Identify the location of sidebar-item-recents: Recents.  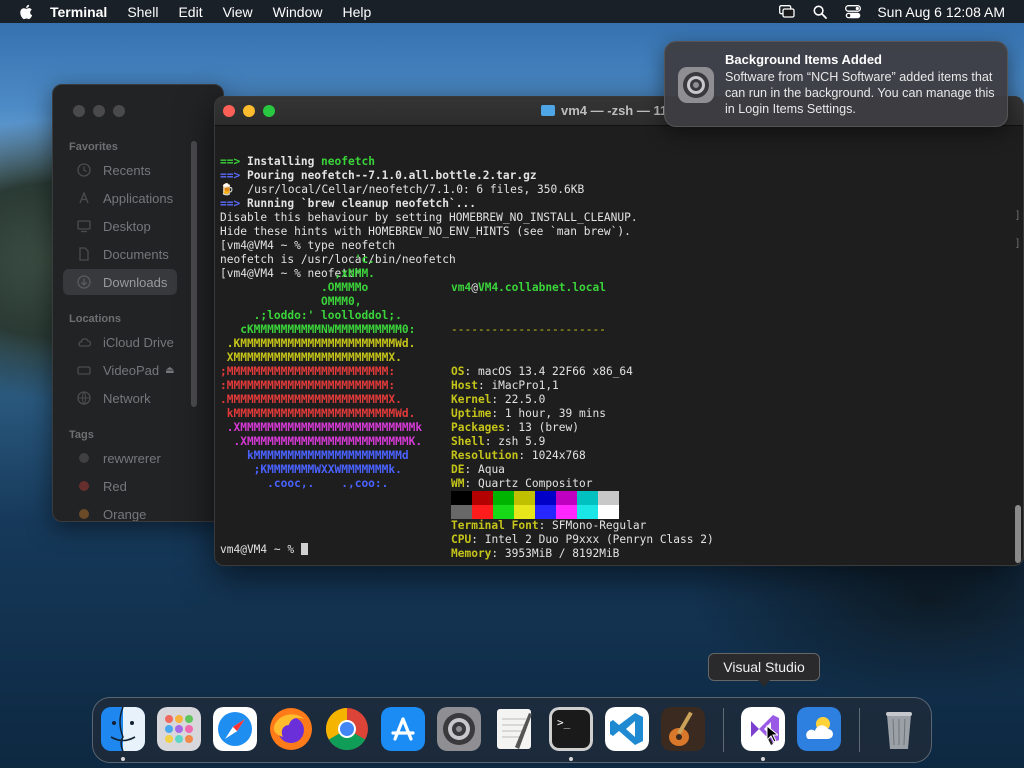
(143, 170).